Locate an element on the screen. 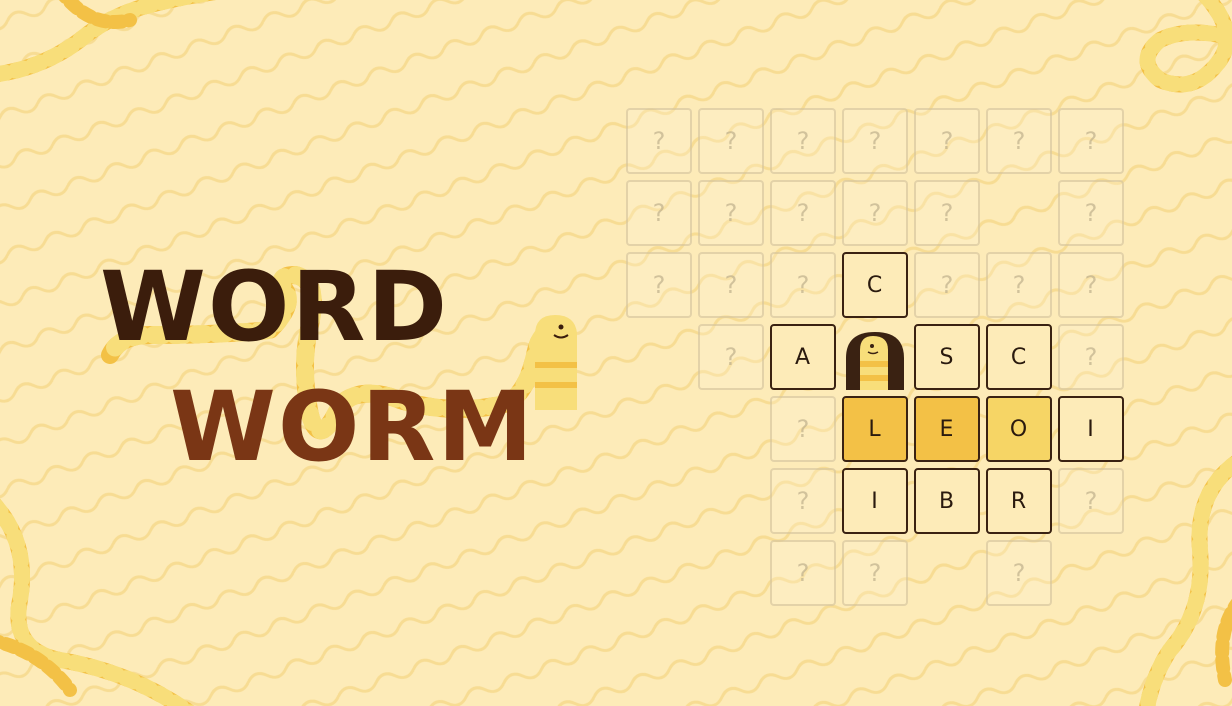  letter-tile: R is located at coordinates (1019, 501).